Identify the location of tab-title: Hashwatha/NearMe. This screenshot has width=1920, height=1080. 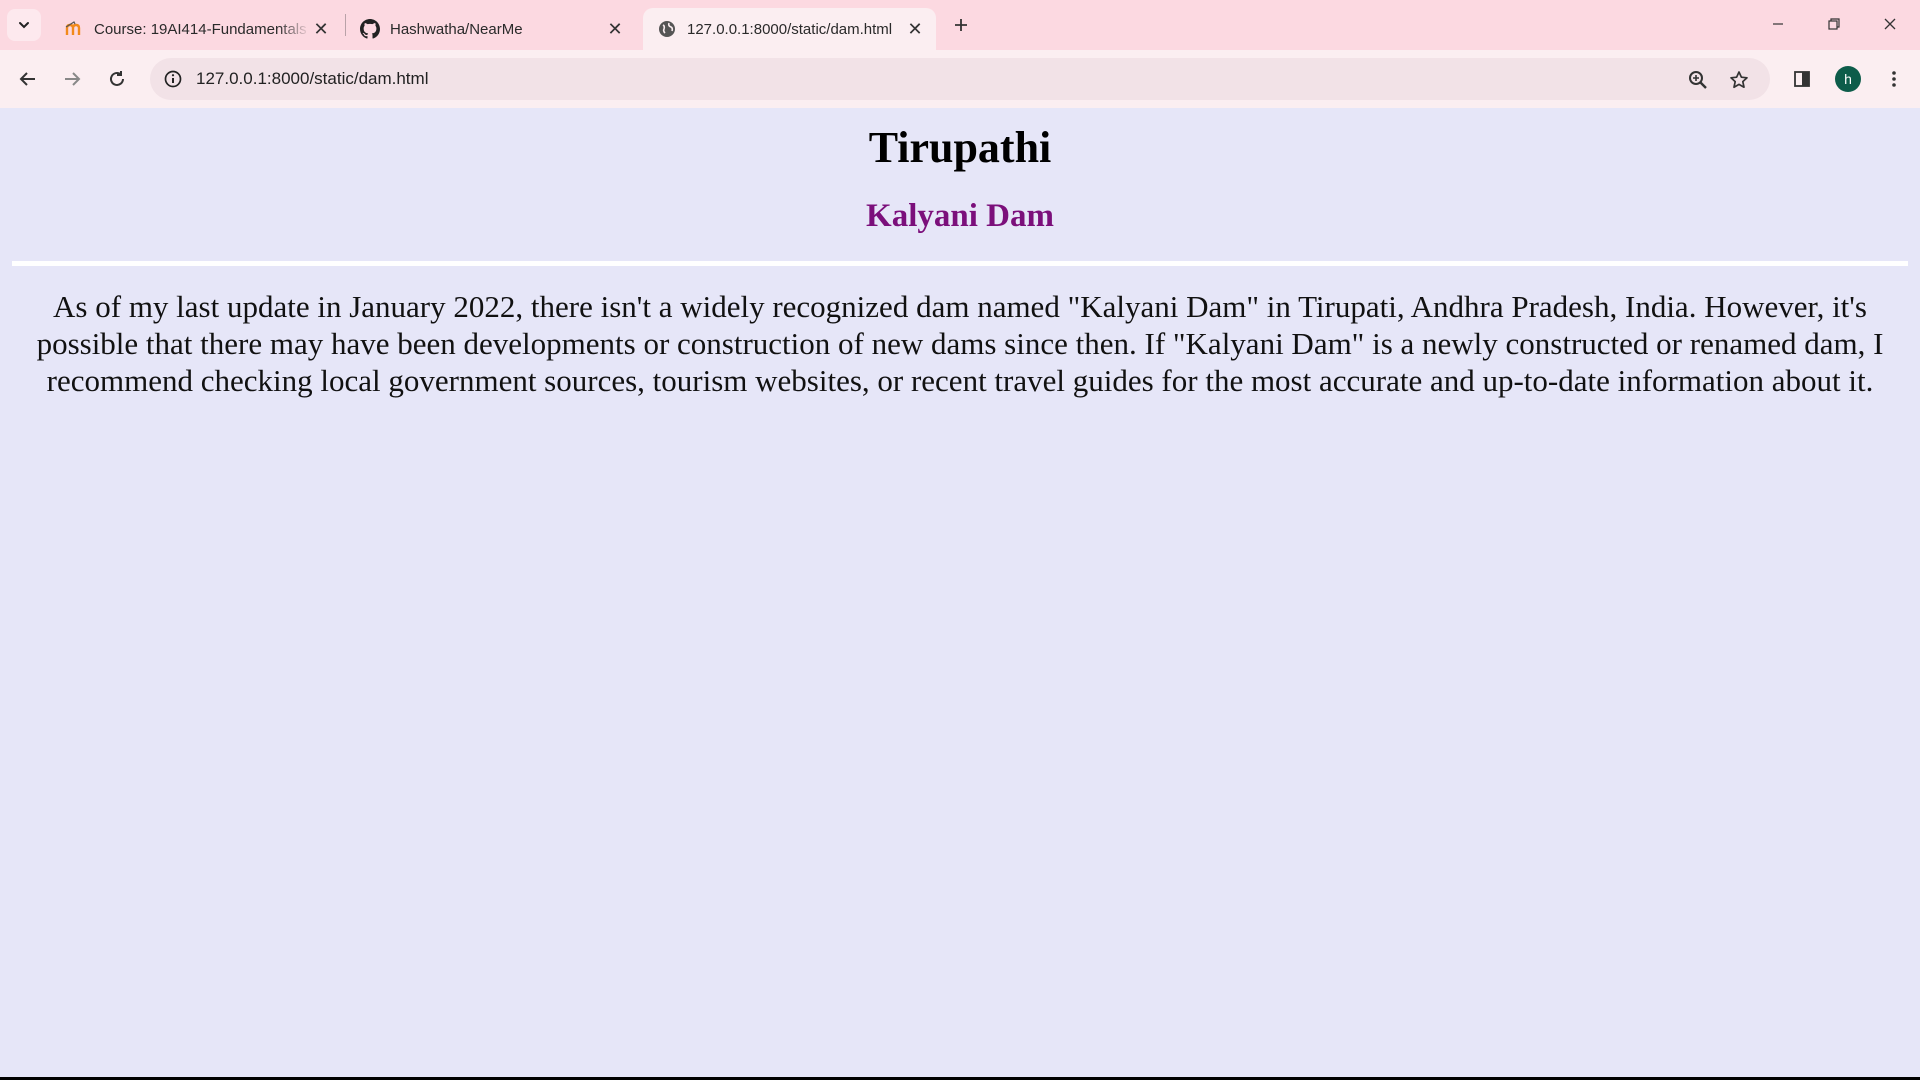
(456, 29).